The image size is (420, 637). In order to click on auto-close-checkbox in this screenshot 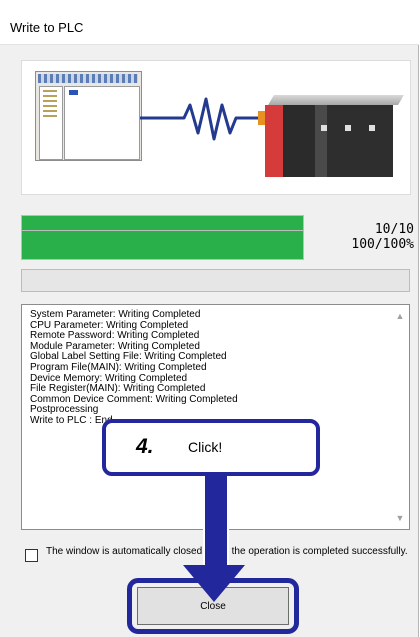, I will do `click(31, 555)`.